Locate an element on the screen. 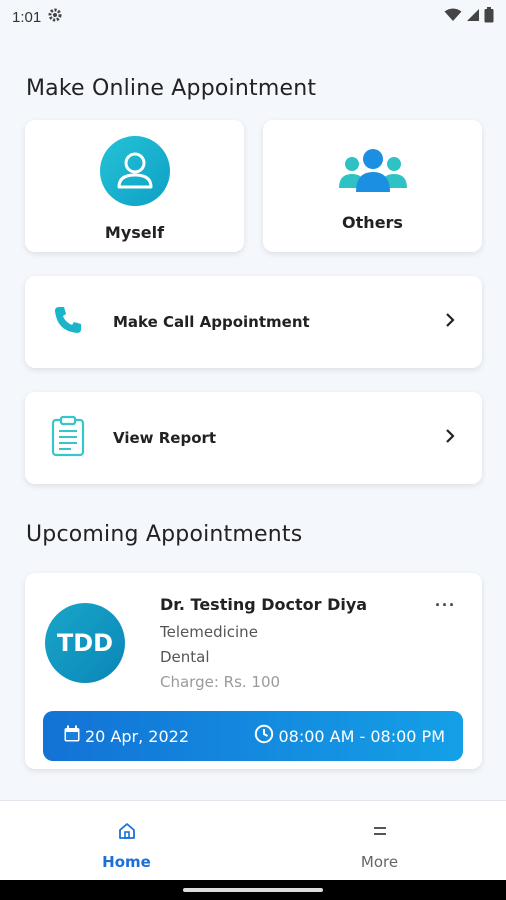  gesture-handle is located at coordinates (253, 890).